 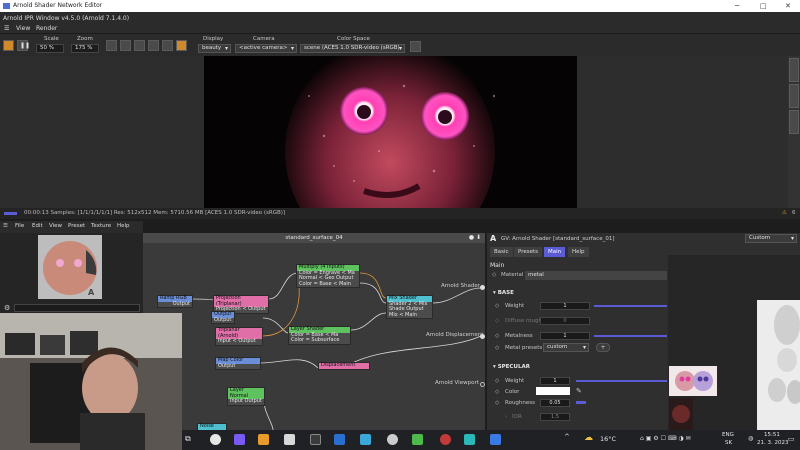 What do you see at coordinates (771, 238) in the screenshot?
I see `preset-select: Custom` at bounding box center [771, 238].